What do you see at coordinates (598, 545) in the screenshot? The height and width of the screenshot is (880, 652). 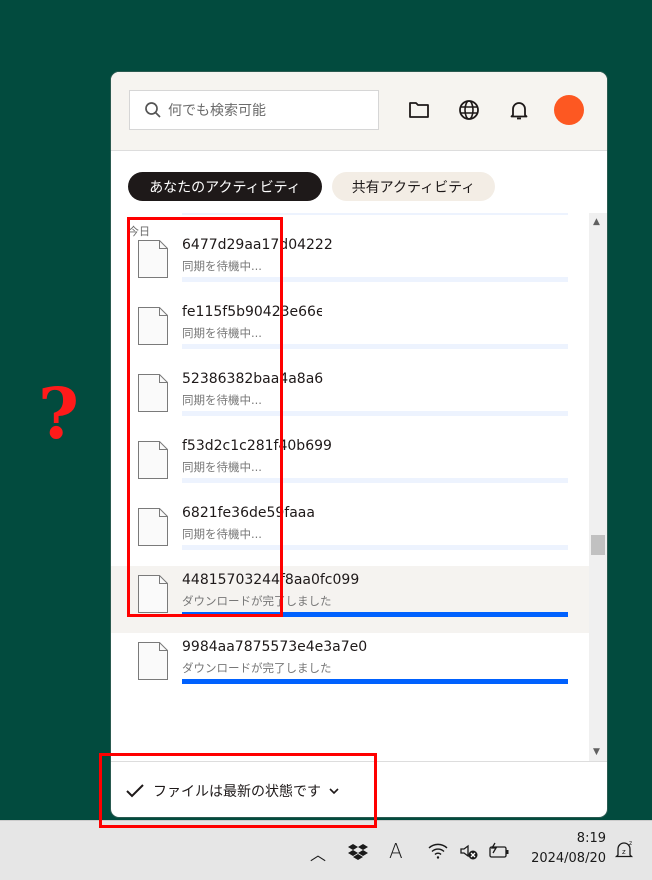 I see `scrollbar-thumb` at bounding box center [598, 545].